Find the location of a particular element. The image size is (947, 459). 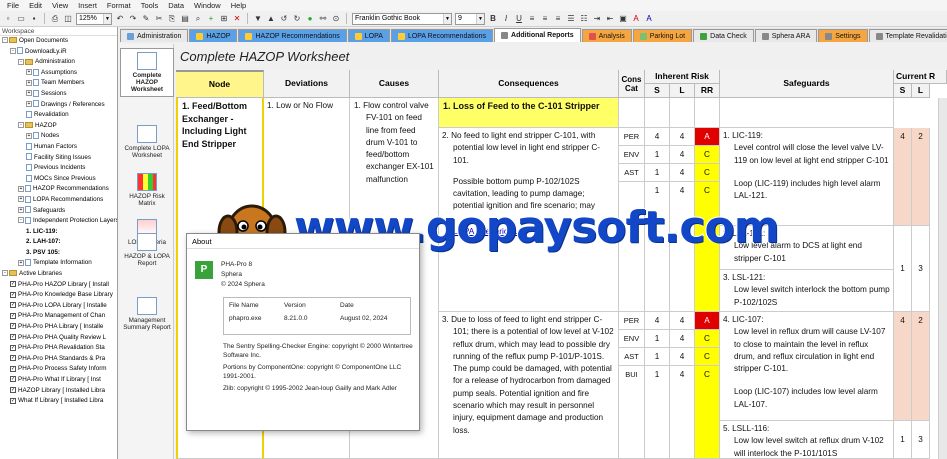

align-right-icon: ≡ is located at coordinates (558, 19).